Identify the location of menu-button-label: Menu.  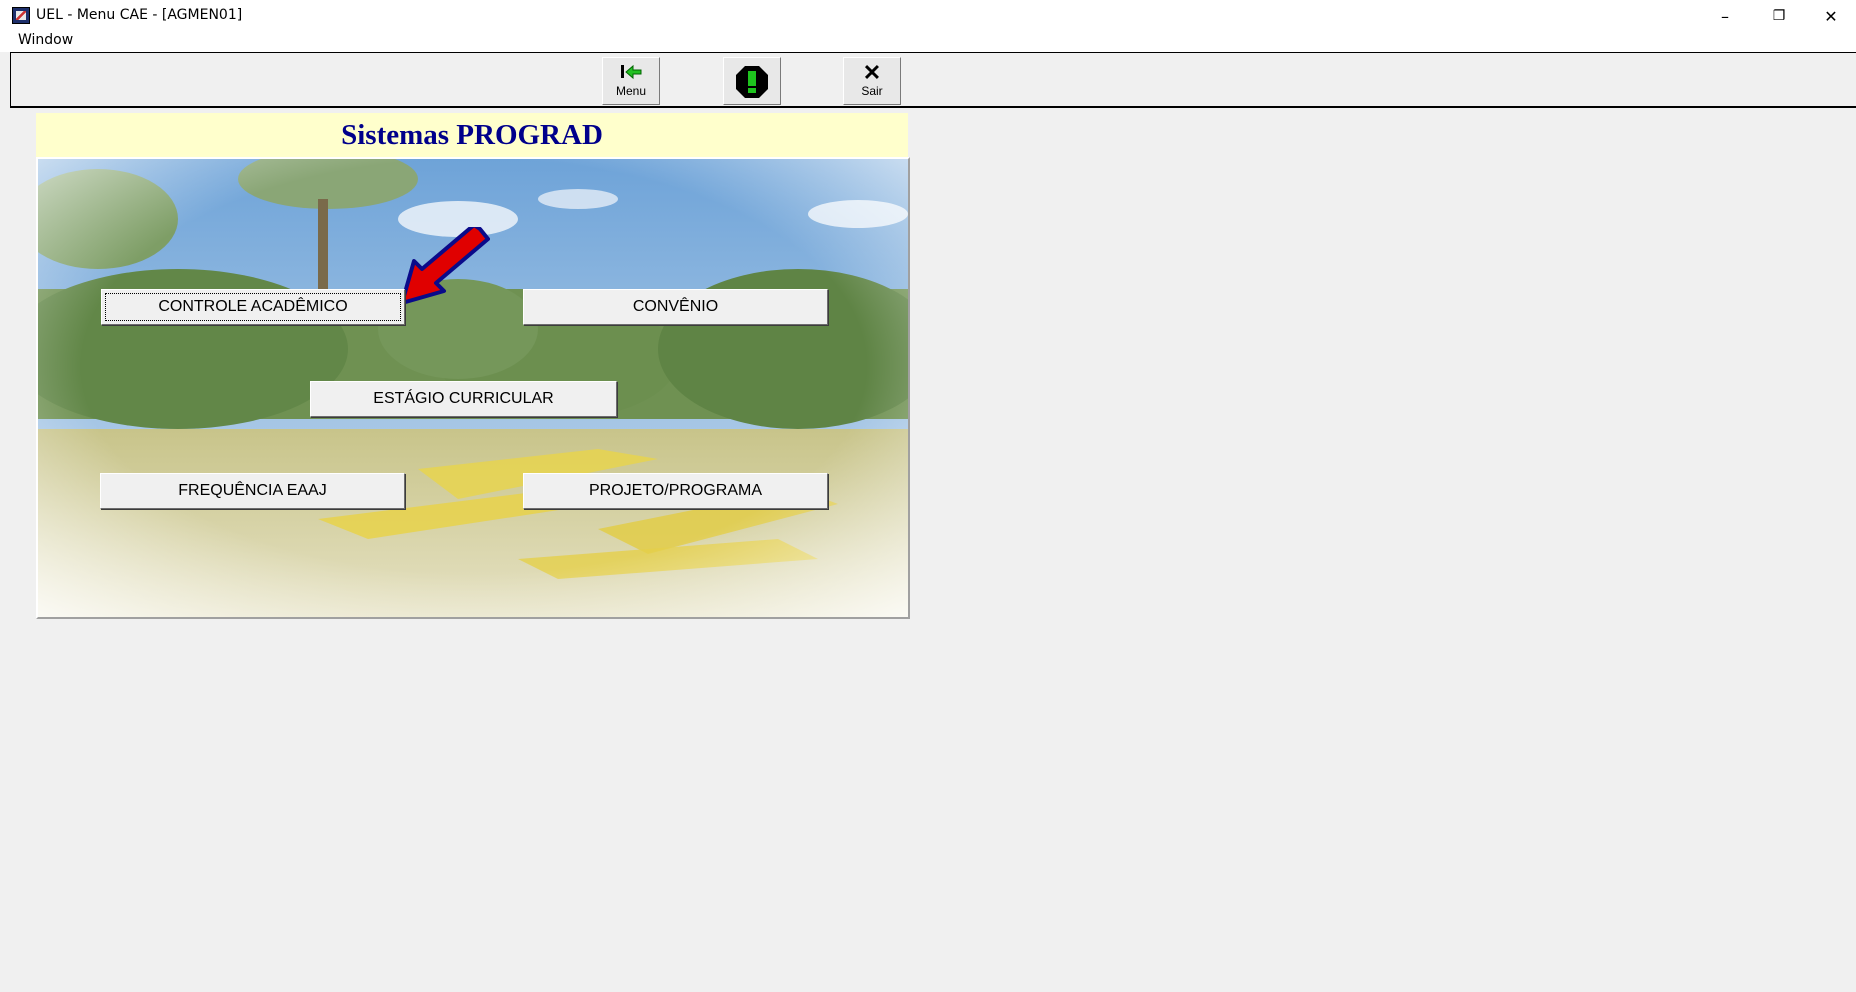
(631, 91).